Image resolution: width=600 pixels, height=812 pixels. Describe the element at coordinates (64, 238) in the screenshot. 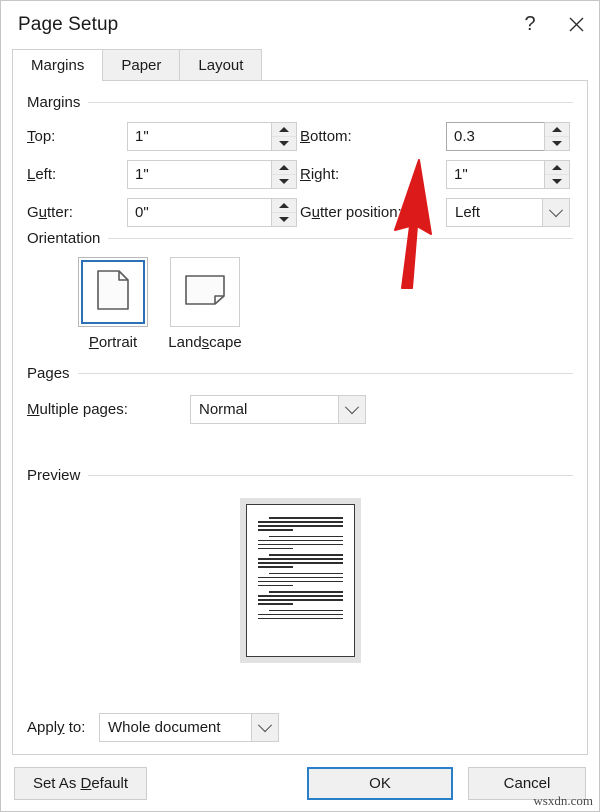

I see `orientation-group-label: Orientation` at that location.